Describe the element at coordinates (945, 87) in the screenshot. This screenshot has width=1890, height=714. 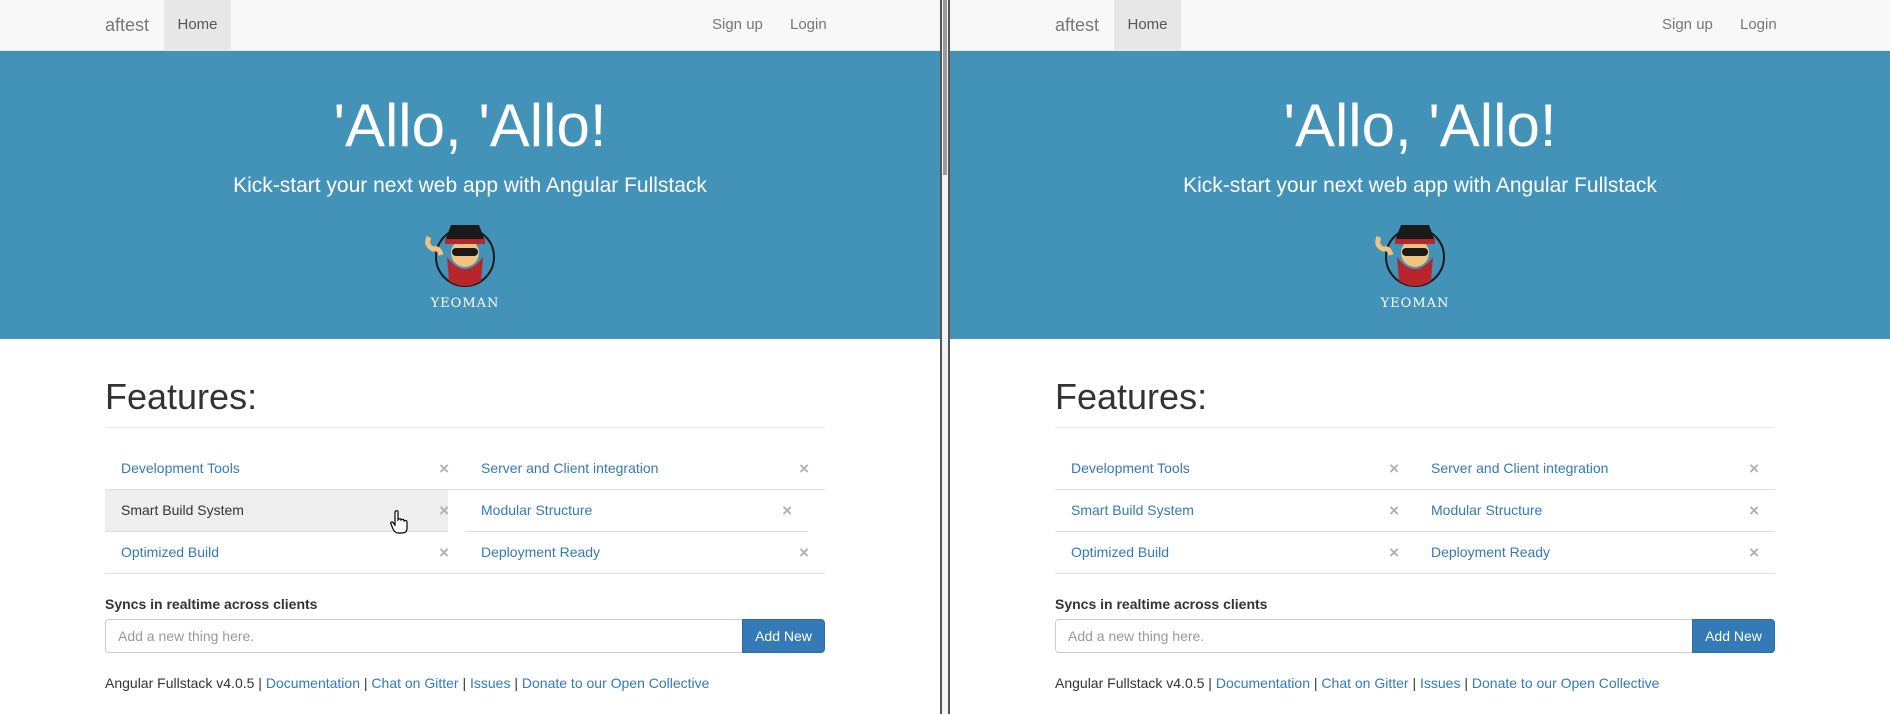
I see `divider-grip` at that location.